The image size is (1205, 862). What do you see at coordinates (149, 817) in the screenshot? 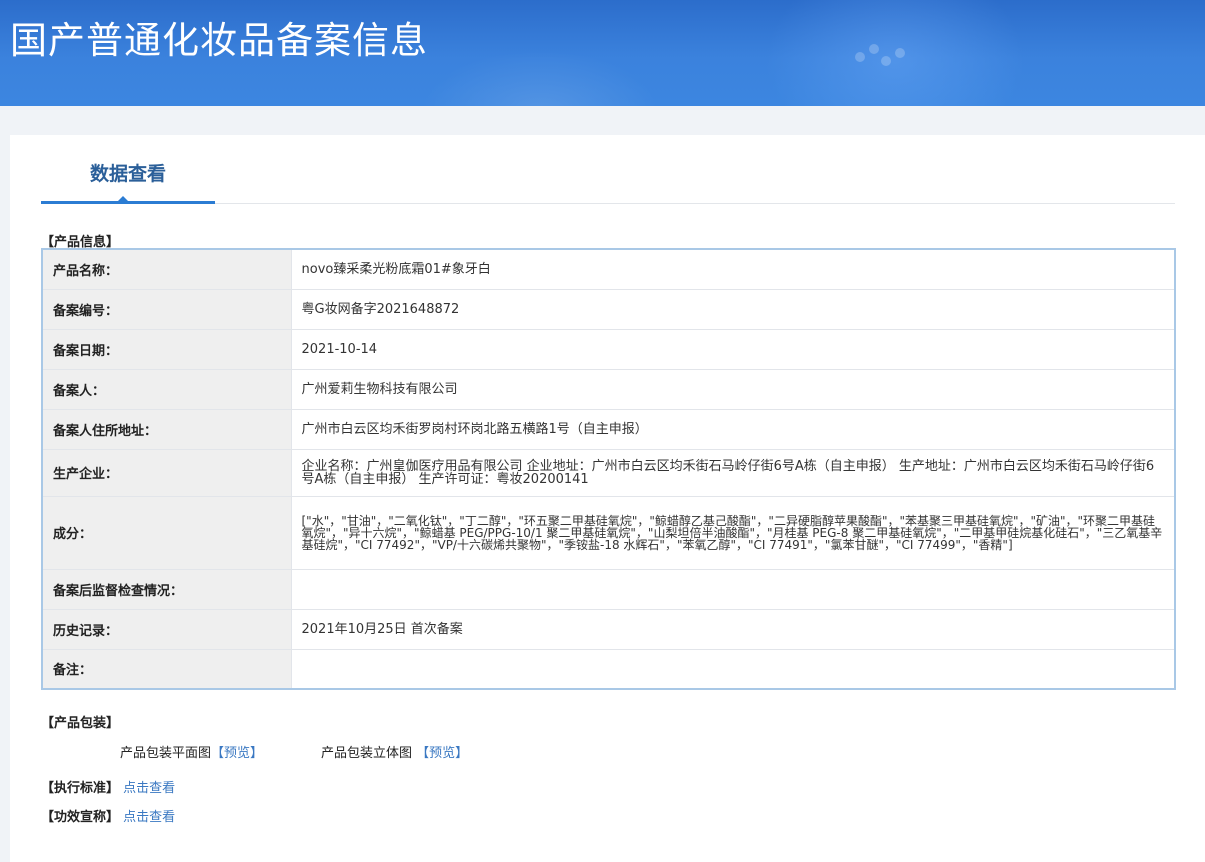
I see `efficacy-view-link: 点击查看` at bounding box center [149, 817].